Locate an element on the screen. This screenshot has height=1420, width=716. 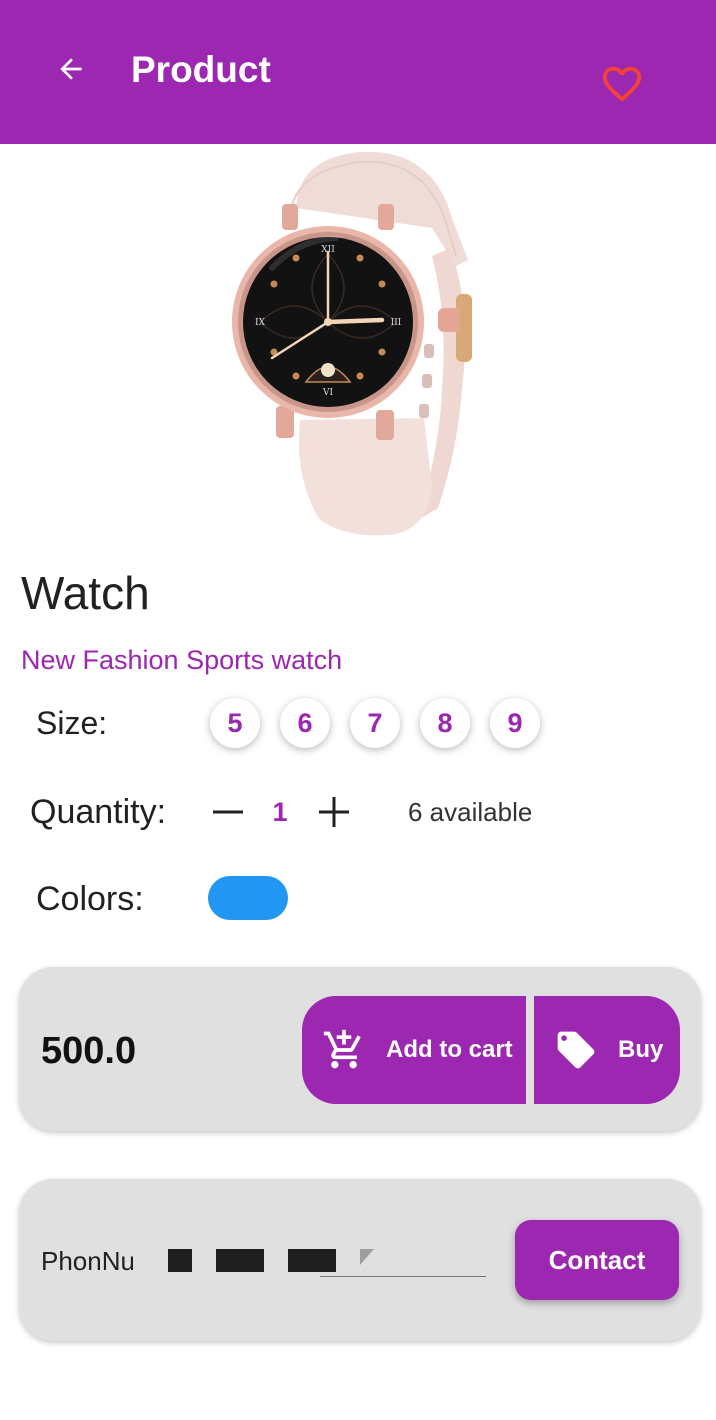
arrow-left-icon is located at coordinates (71, 69).